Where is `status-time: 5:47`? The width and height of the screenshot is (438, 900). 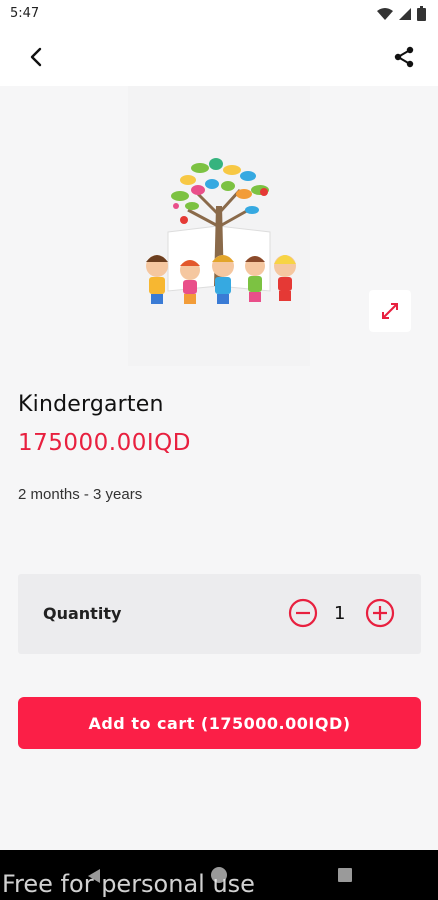
status-time: 5:47 is located at coordinates (25, 13).